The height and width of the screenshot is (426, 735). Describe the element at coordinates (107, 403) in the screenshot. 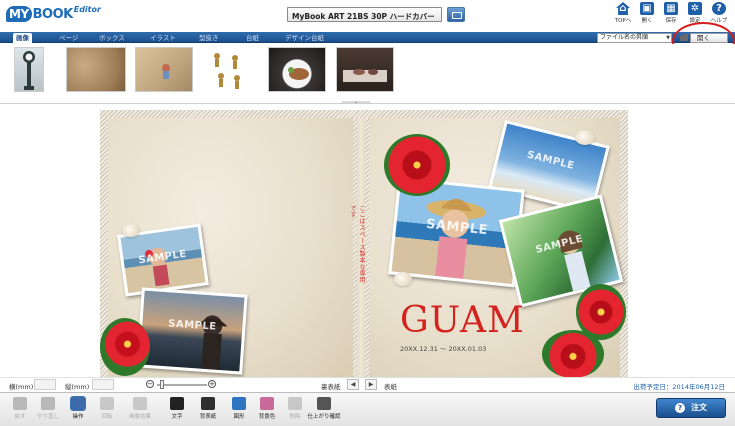

I see `rotate-icon` at that location.